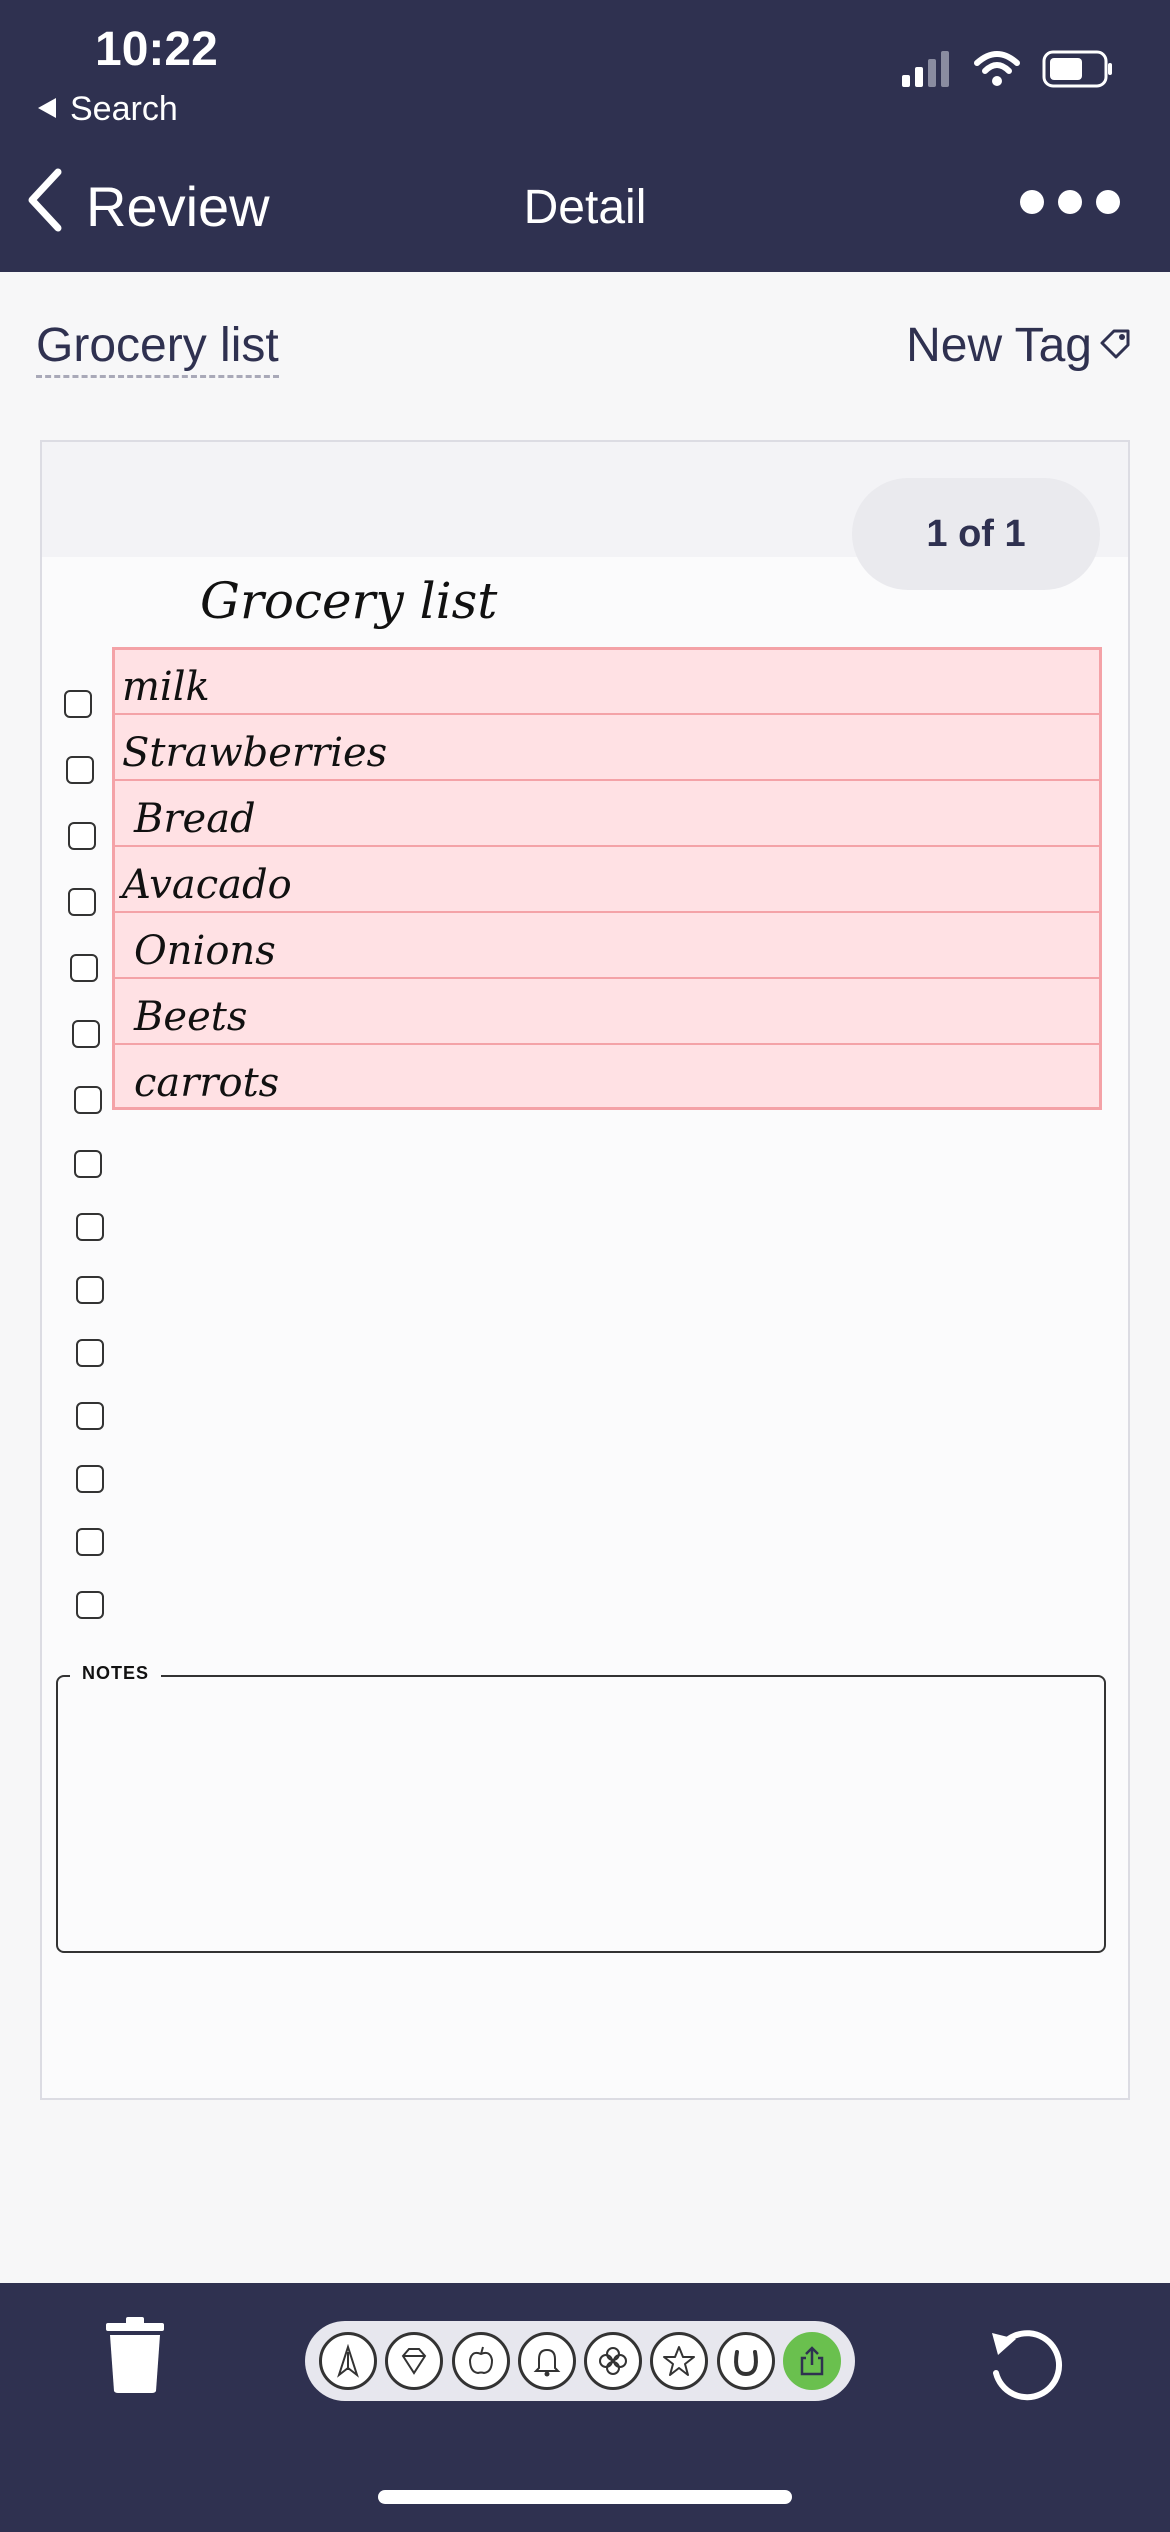 The image size is (1170, 2532). What do you see at coordinates (585, 207) in the screenshot?
I see `nav-title: Detail` at bounding box center [585, 207].